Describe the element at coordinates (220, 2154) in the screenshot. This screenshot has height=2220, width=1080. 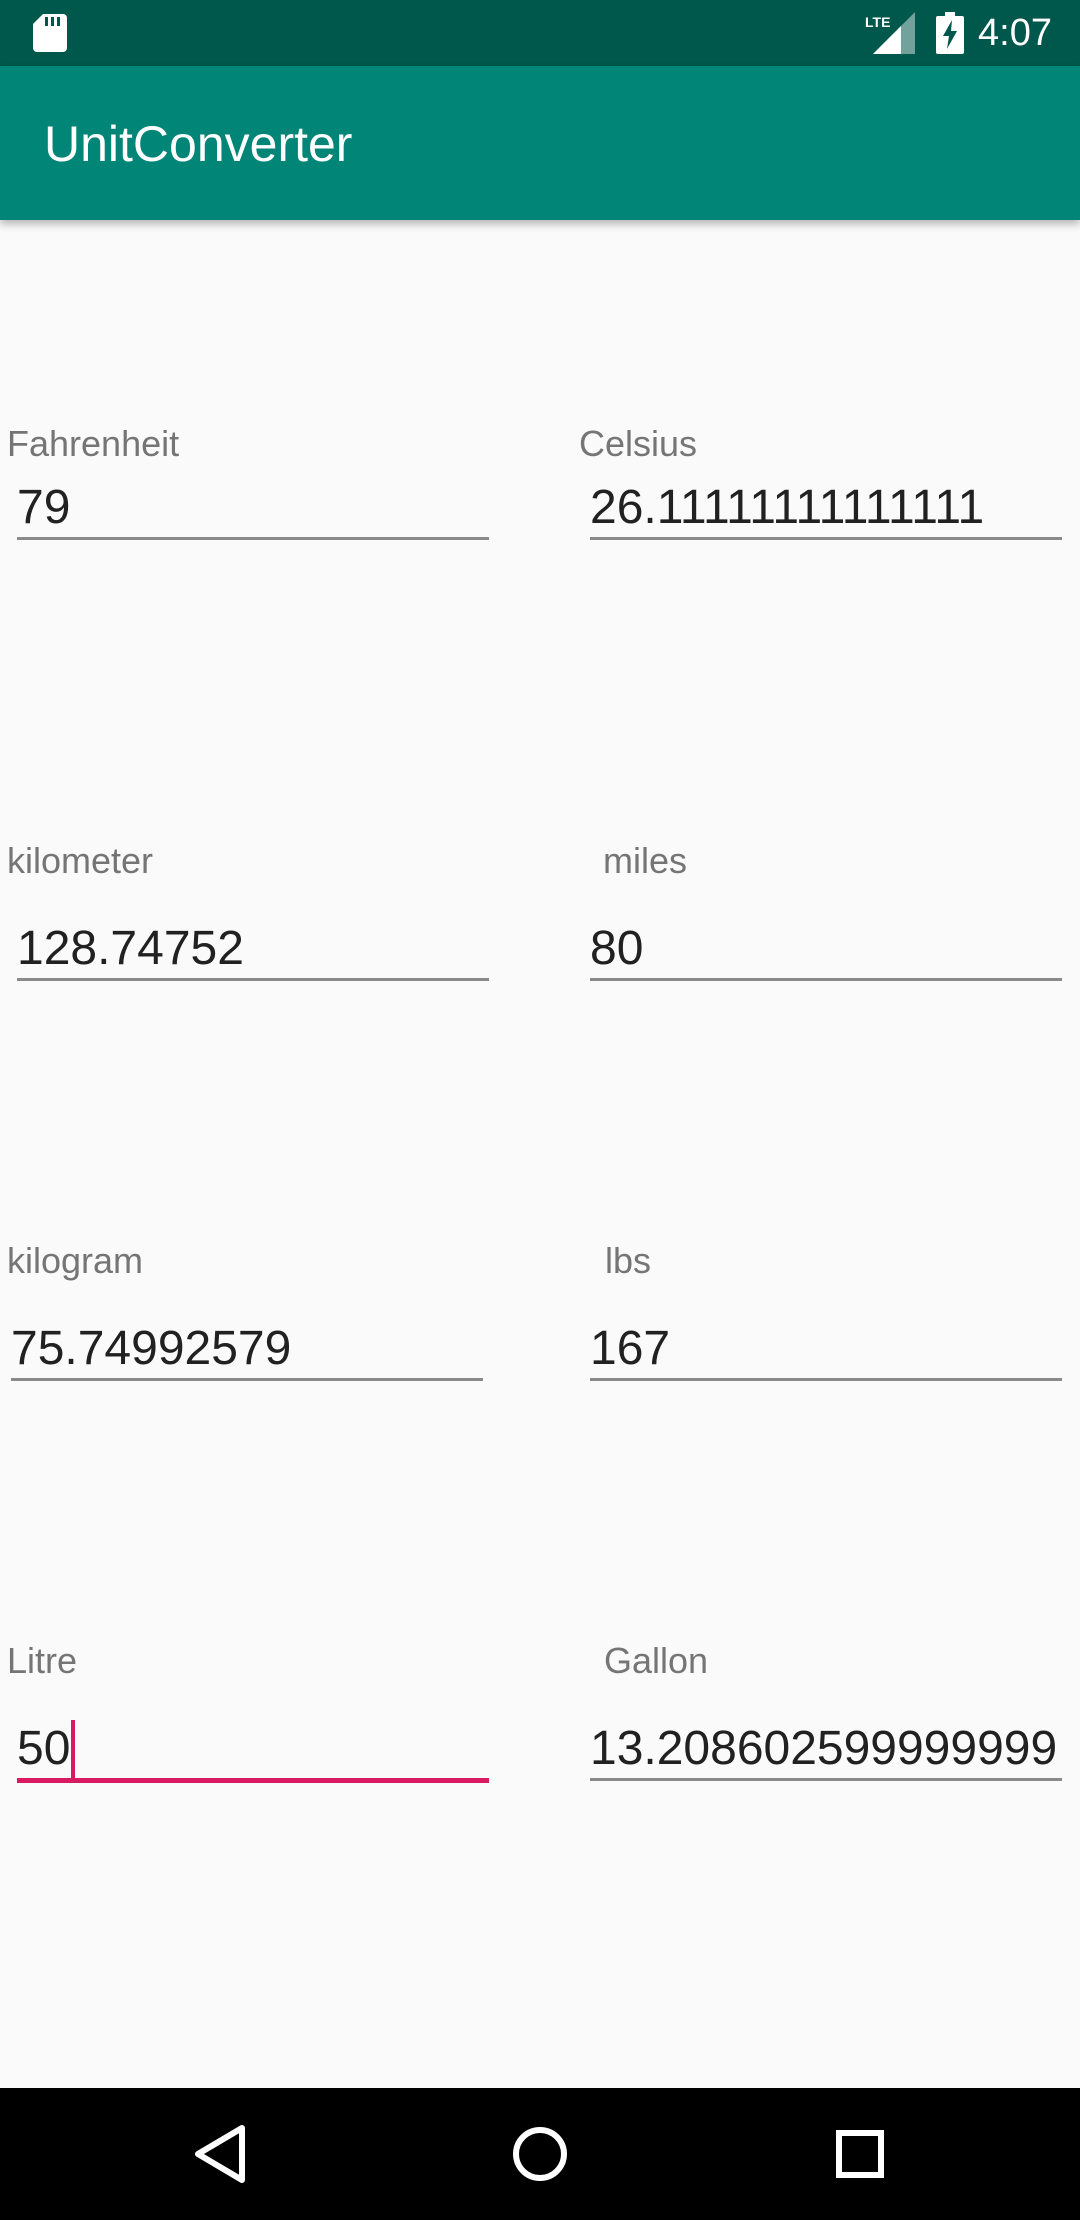
I see `back-icon` at that location.